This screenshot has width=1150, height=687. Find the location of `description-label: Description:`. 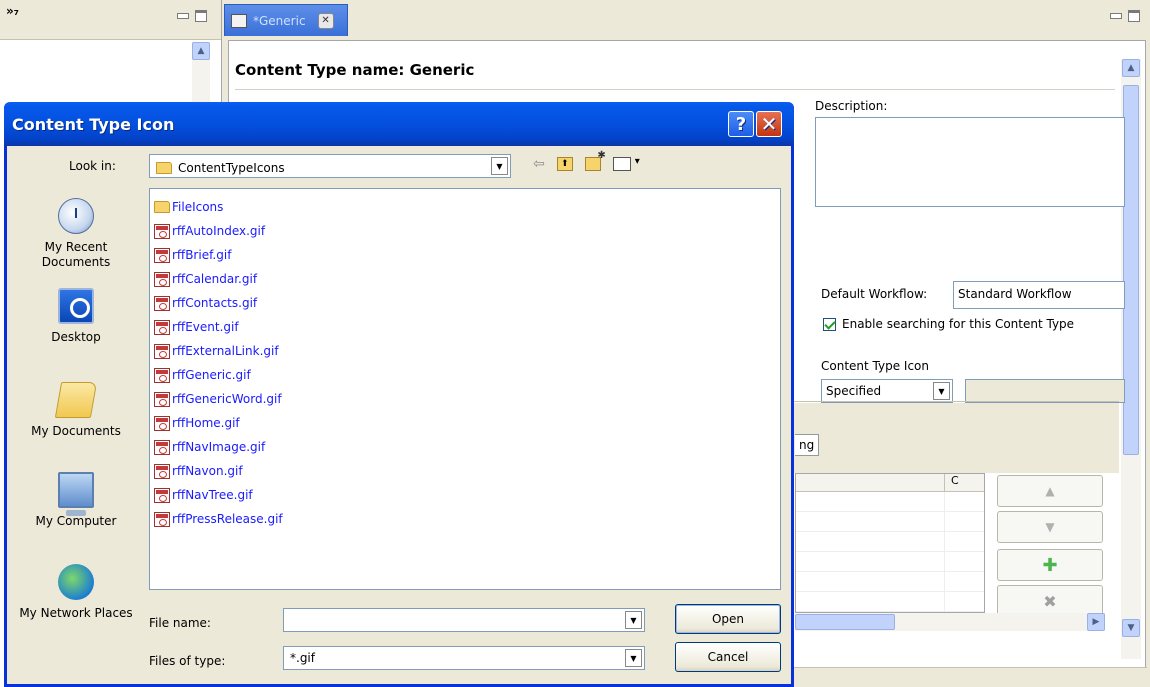

description-label: Description: is located at coordinates (851, 106).